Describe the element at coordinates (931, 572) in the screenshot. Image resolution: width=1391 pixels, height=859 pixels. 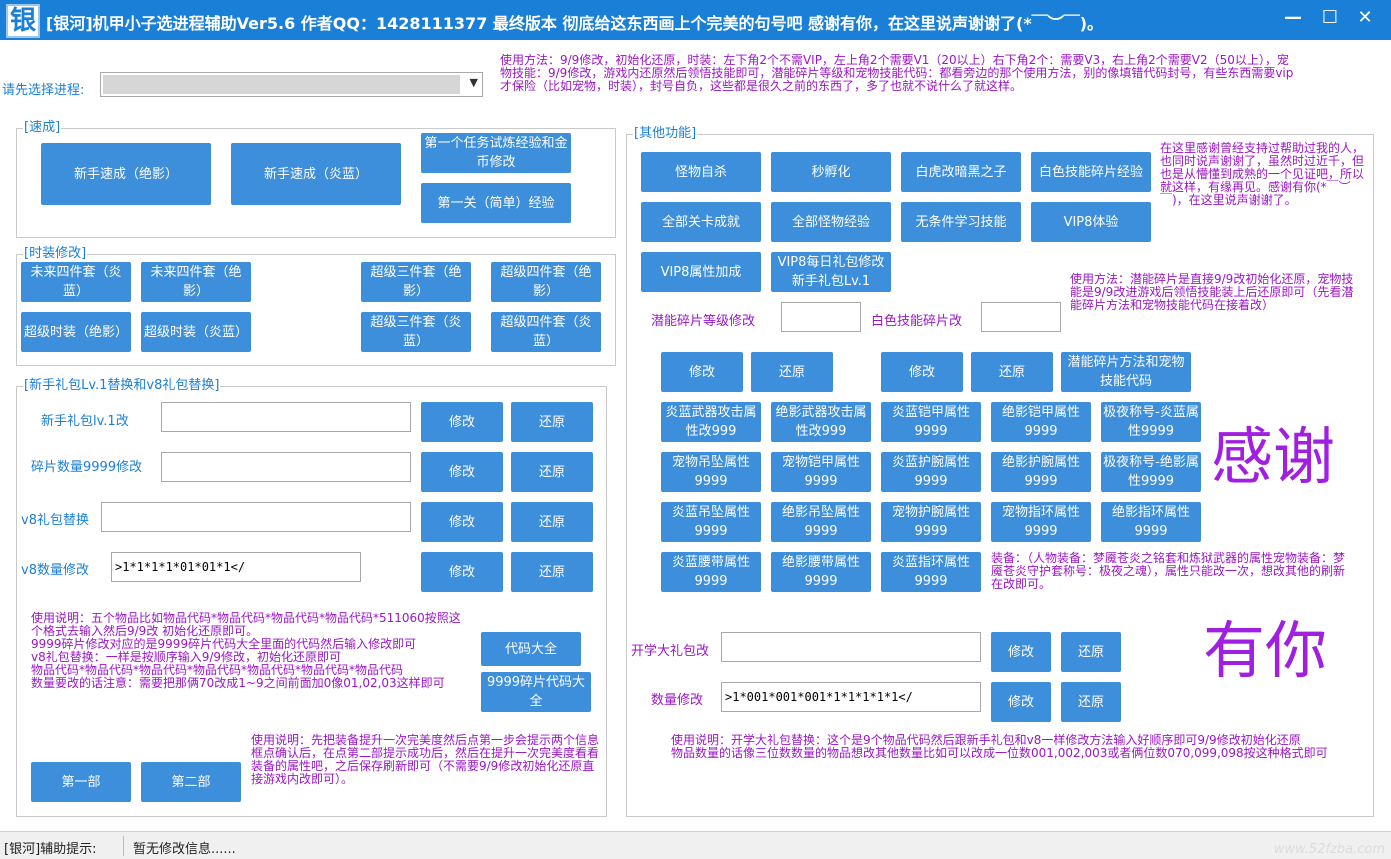
I see `equip-button-18: 炎蓝指环属性9999` at that location.